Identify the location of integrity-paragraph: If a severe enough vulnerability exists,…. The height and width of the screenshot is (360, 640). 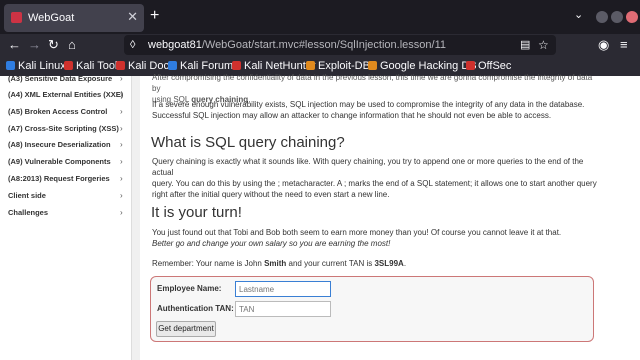
(377, 110).